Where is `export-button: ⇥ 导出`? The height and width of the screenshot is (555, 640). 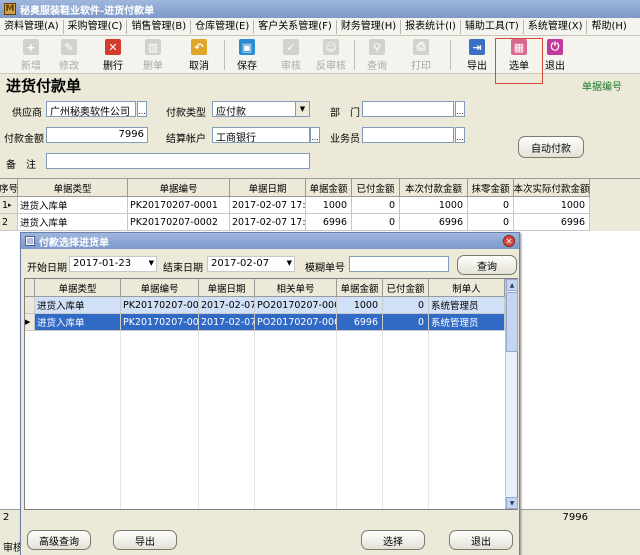
export-button: ⇥ 导出 is located at coordinates (477, 55).